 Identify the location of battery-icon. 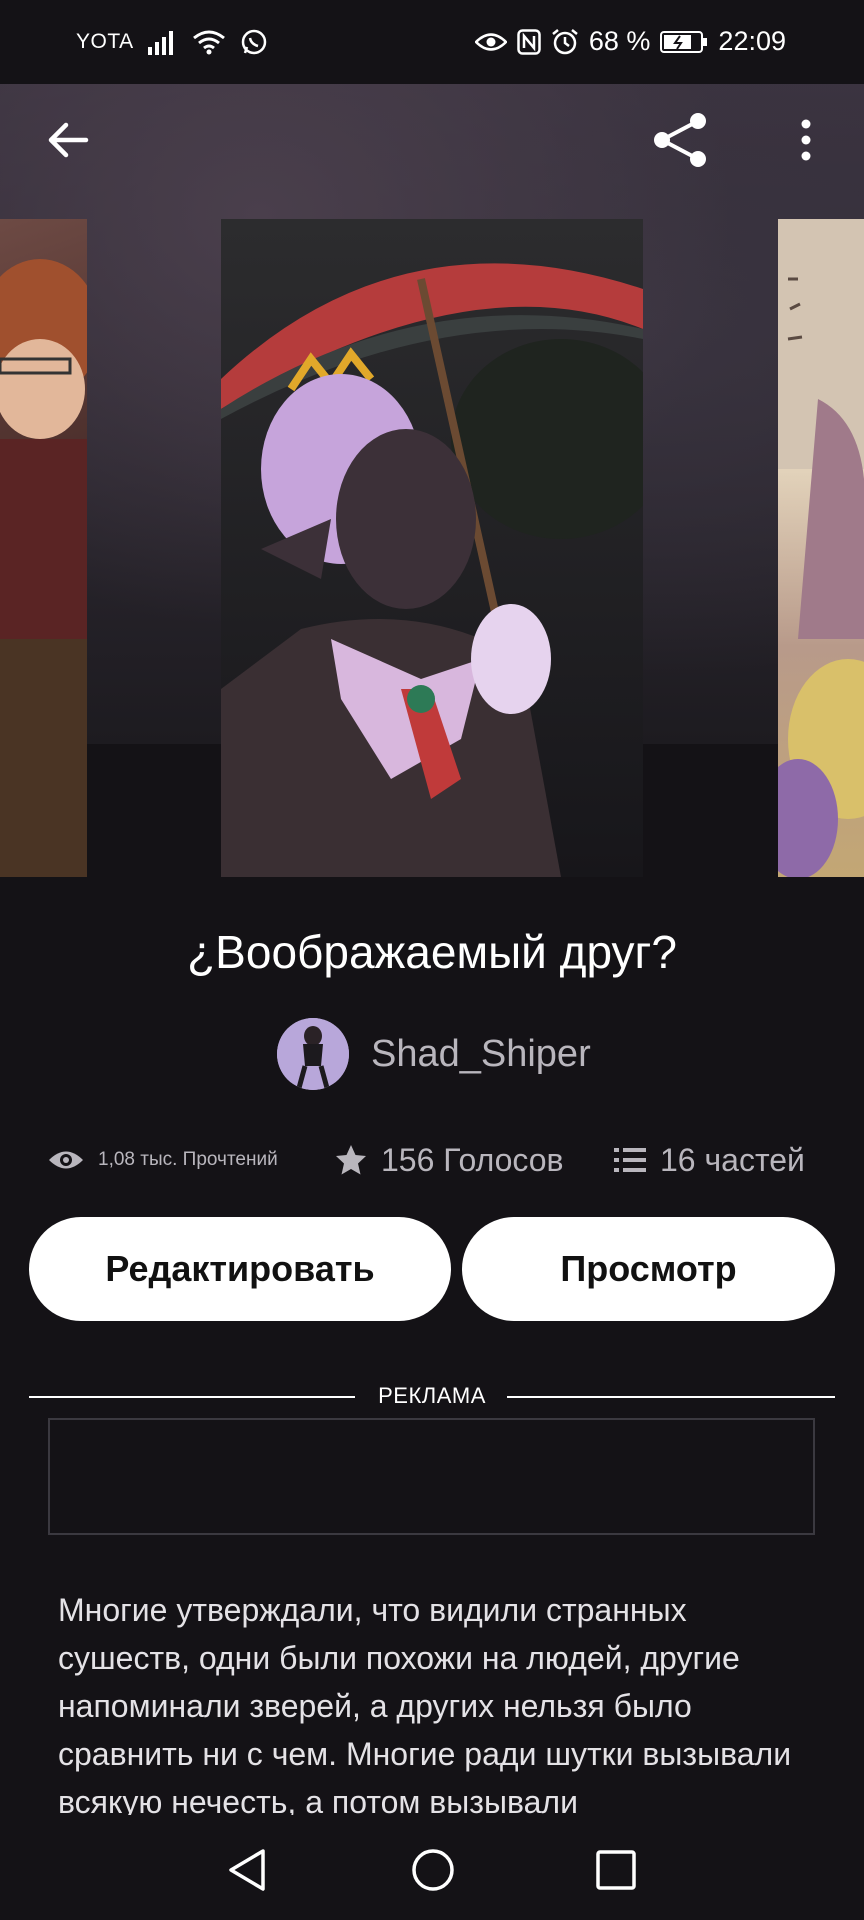
(684, 42).